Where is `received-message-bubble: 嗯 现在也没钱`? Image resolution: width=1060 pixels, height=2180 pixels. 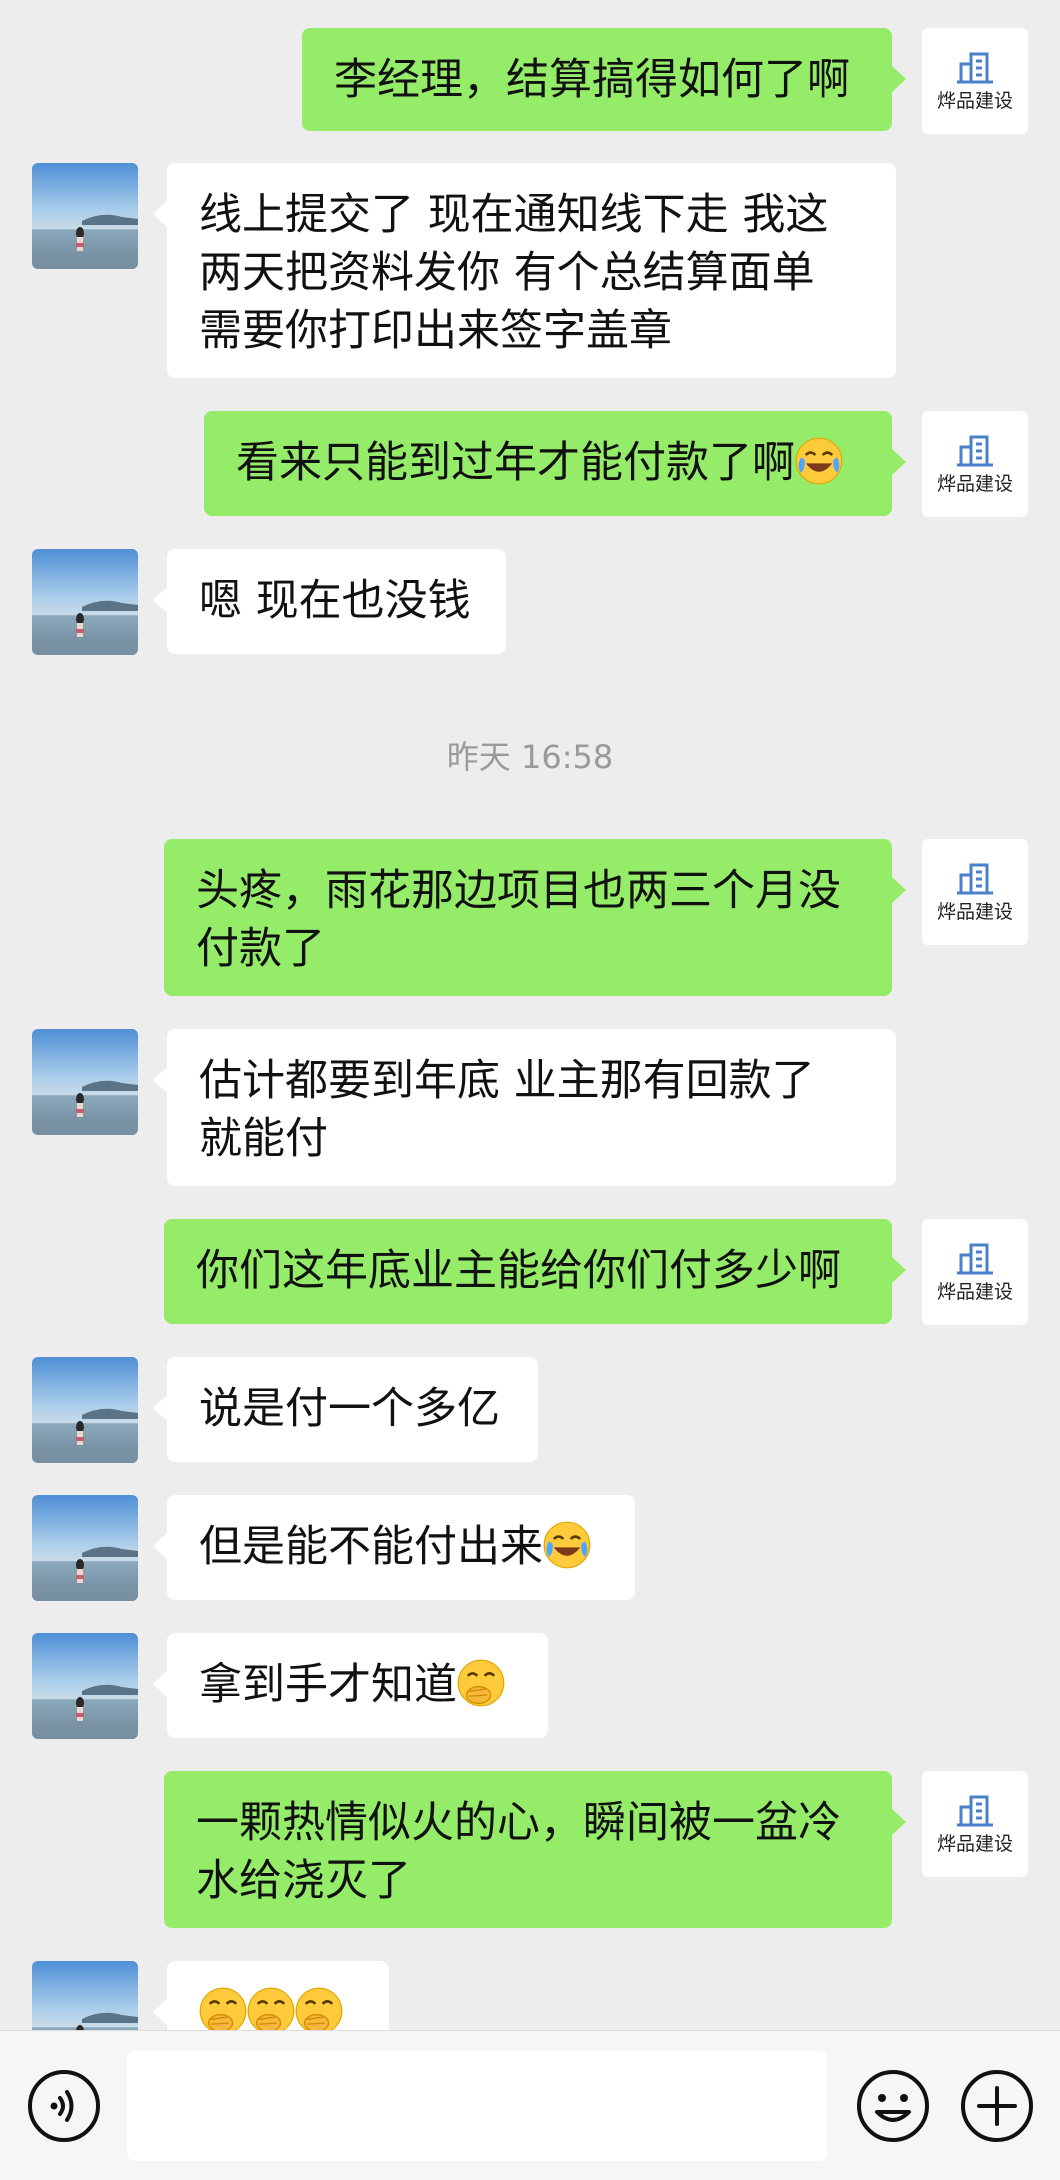 received-message-bubble: 嗯 现在也没钱 is located at coordinates (329, 601).